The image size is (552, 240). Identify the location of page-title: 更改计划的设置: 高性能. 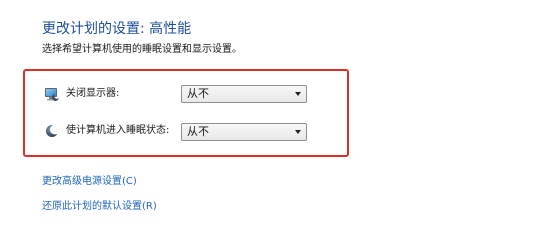
(117, 29).